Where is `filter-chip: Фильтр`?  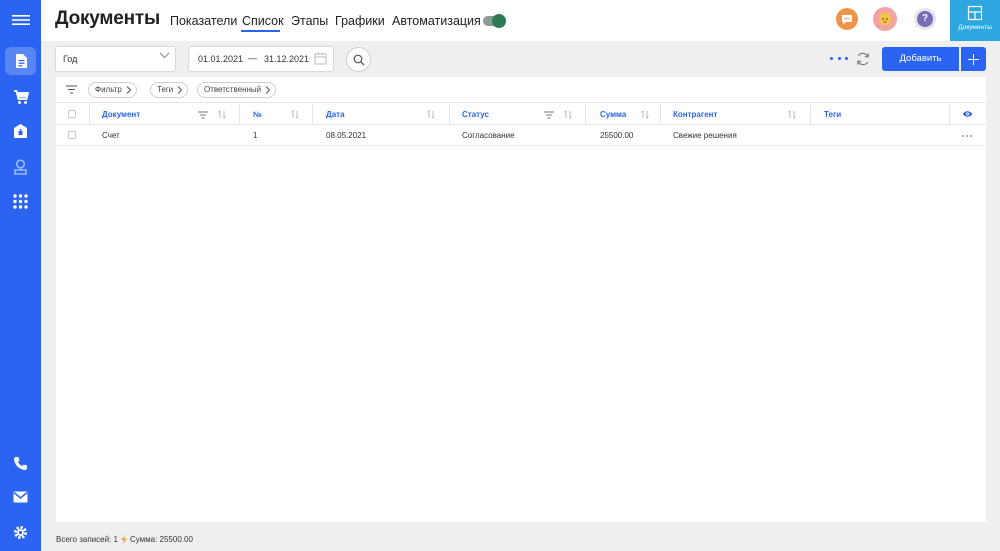
filter-chip: Фильтр is located at coordinates (112, 90).